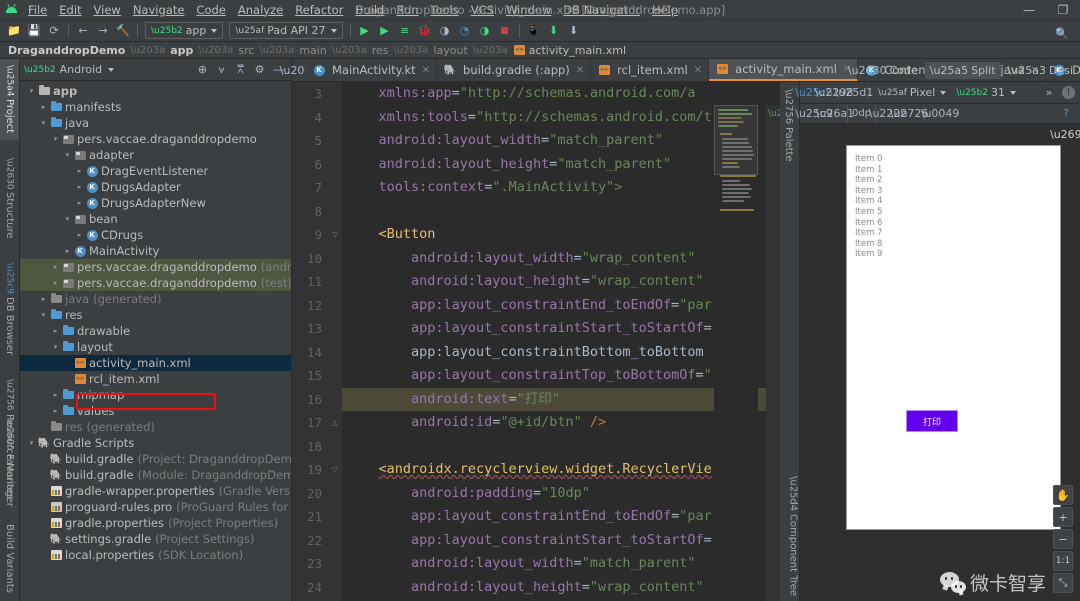  I want to click on tree-node-mainactivity: ▸ MainActivity, so click(155, 251).